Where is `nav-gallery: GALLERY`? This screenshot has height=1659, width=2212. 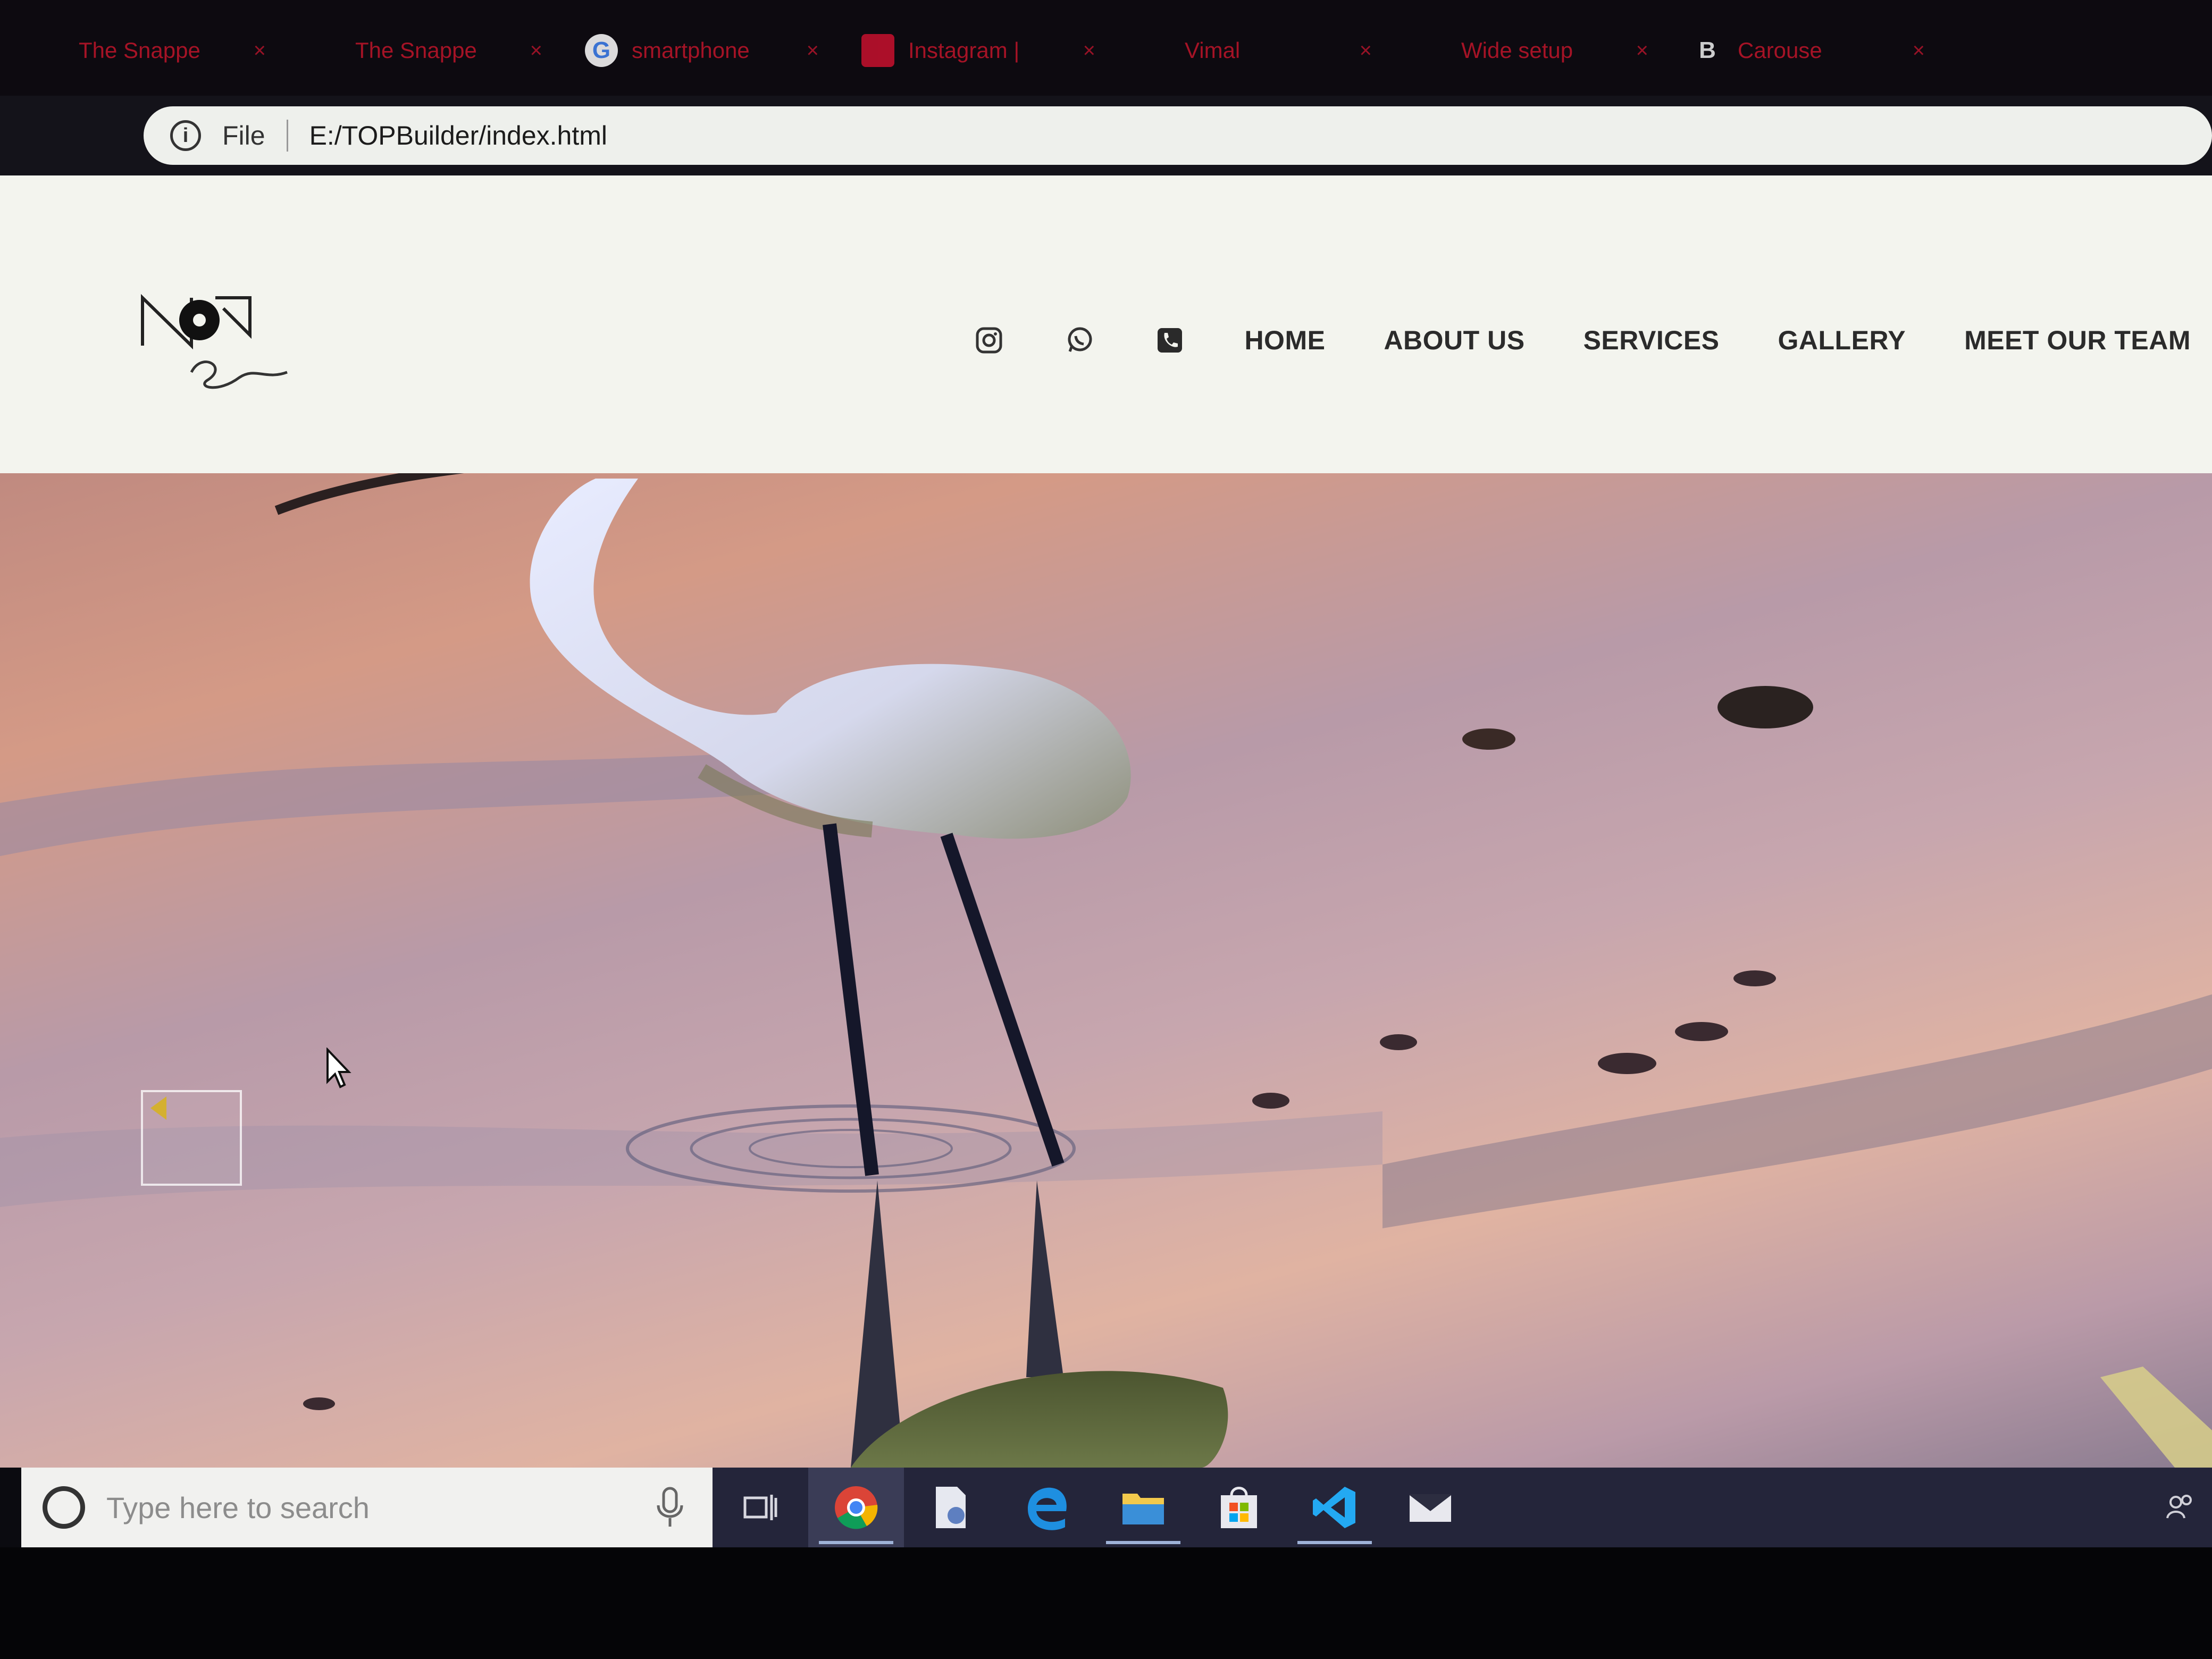 nav-gallery: GALLERY is located at coordinates (1842, 340).